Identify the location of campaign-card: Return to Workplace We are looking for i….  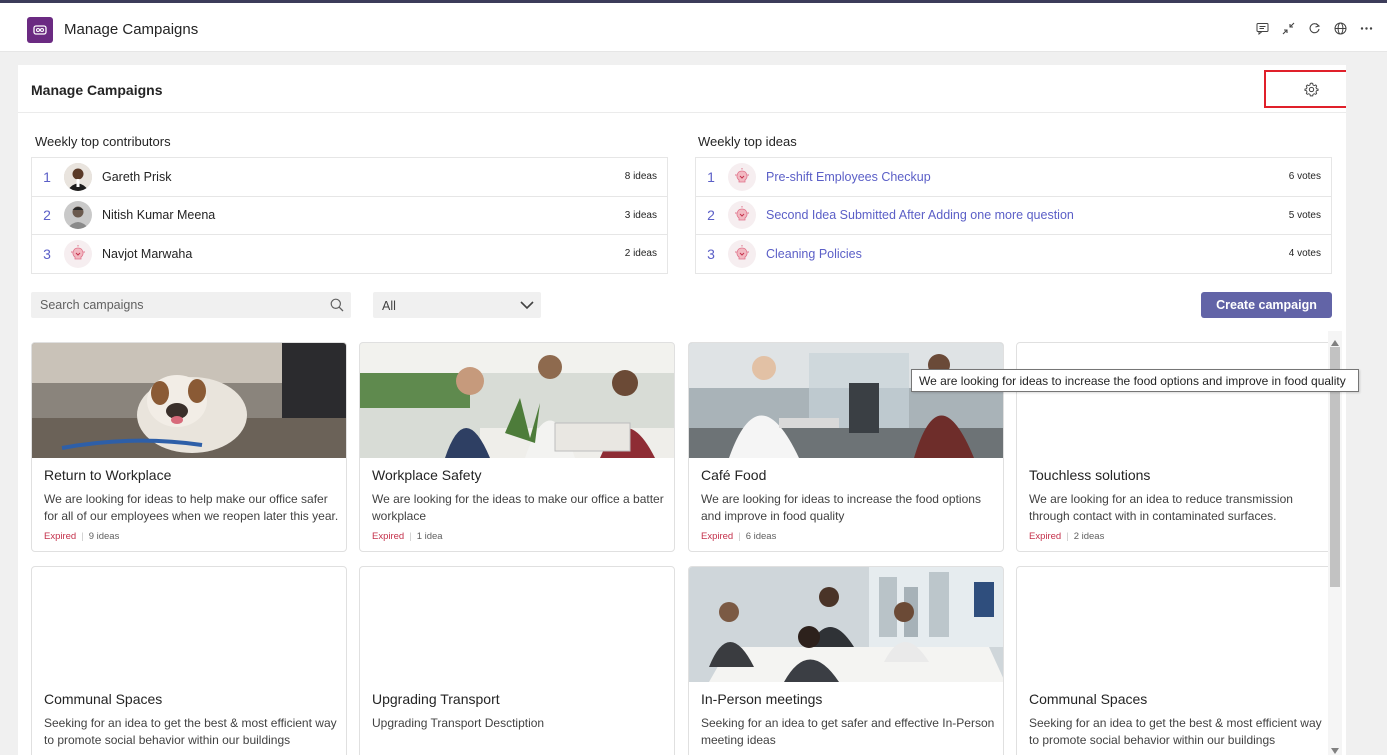
(189, 447).